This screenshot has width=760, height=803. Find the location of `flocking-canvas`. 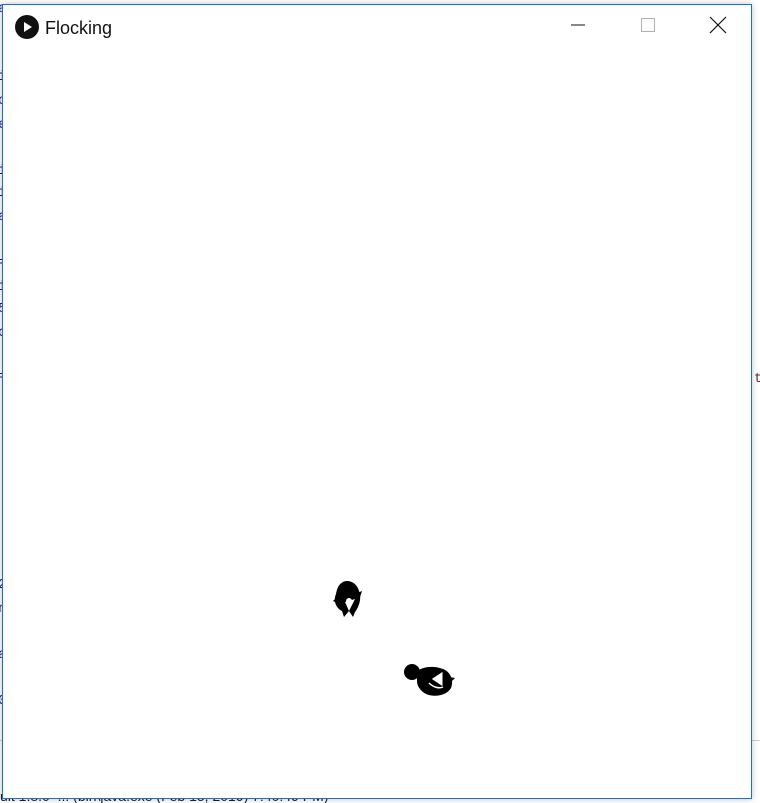

flocking-canvas is located at coordinates (394, 638).